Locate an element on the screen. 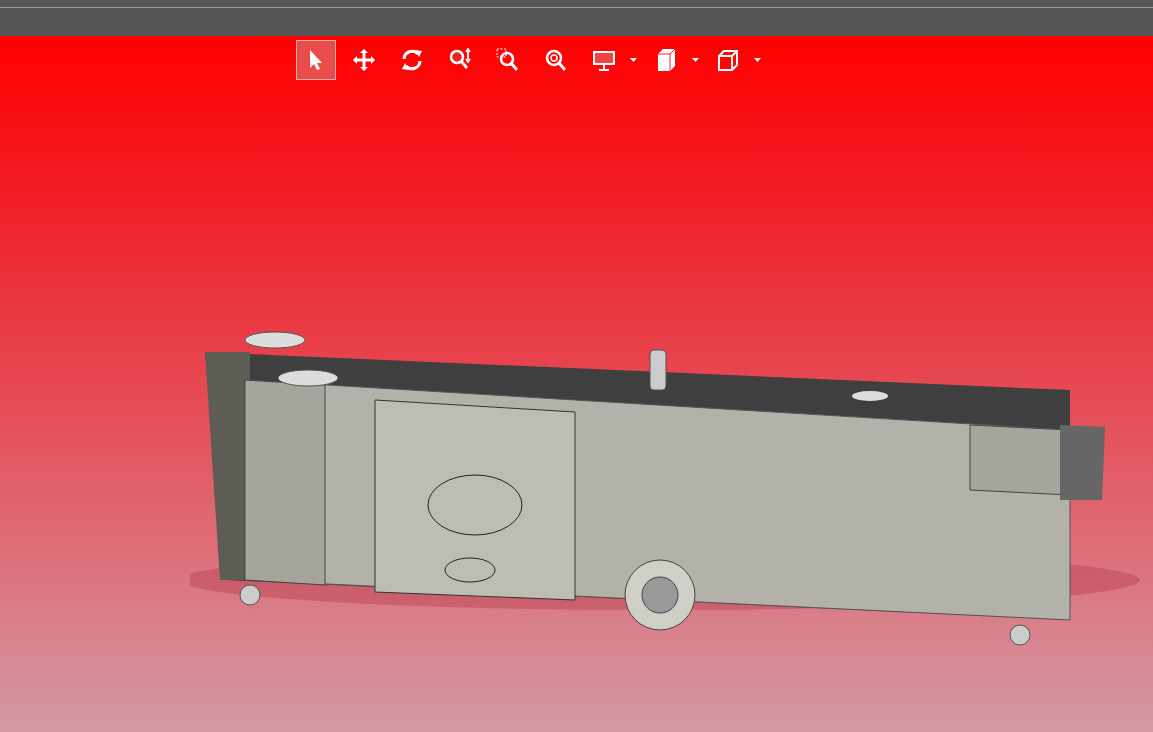 The width and height of the screenshot is (1153, 732). rotate-icon is located at coordinates (412, 60).